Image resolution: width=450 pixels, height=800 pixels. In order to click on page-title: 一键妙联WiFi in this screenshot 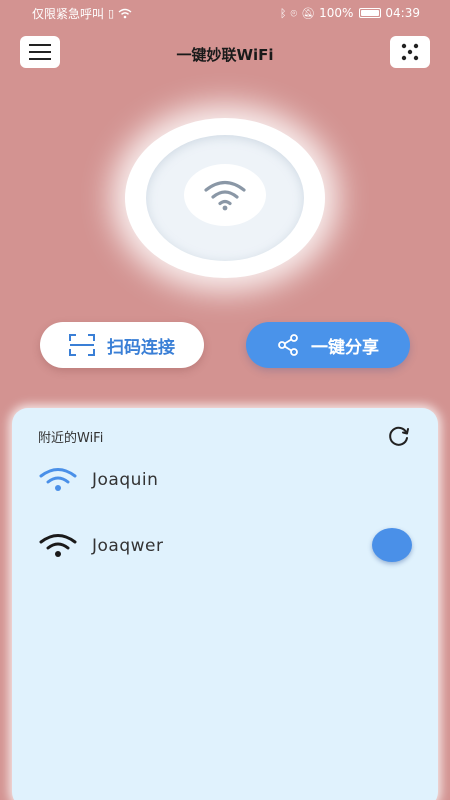, I will do `click(225, 55)`.